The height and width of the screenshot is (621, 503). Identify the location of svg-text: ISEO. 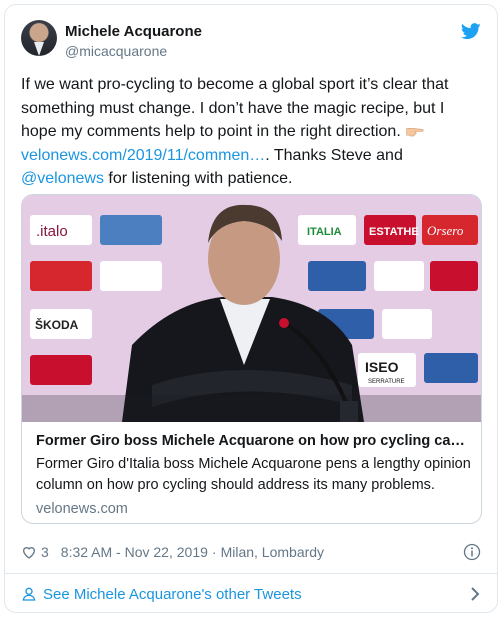
(382, 367).